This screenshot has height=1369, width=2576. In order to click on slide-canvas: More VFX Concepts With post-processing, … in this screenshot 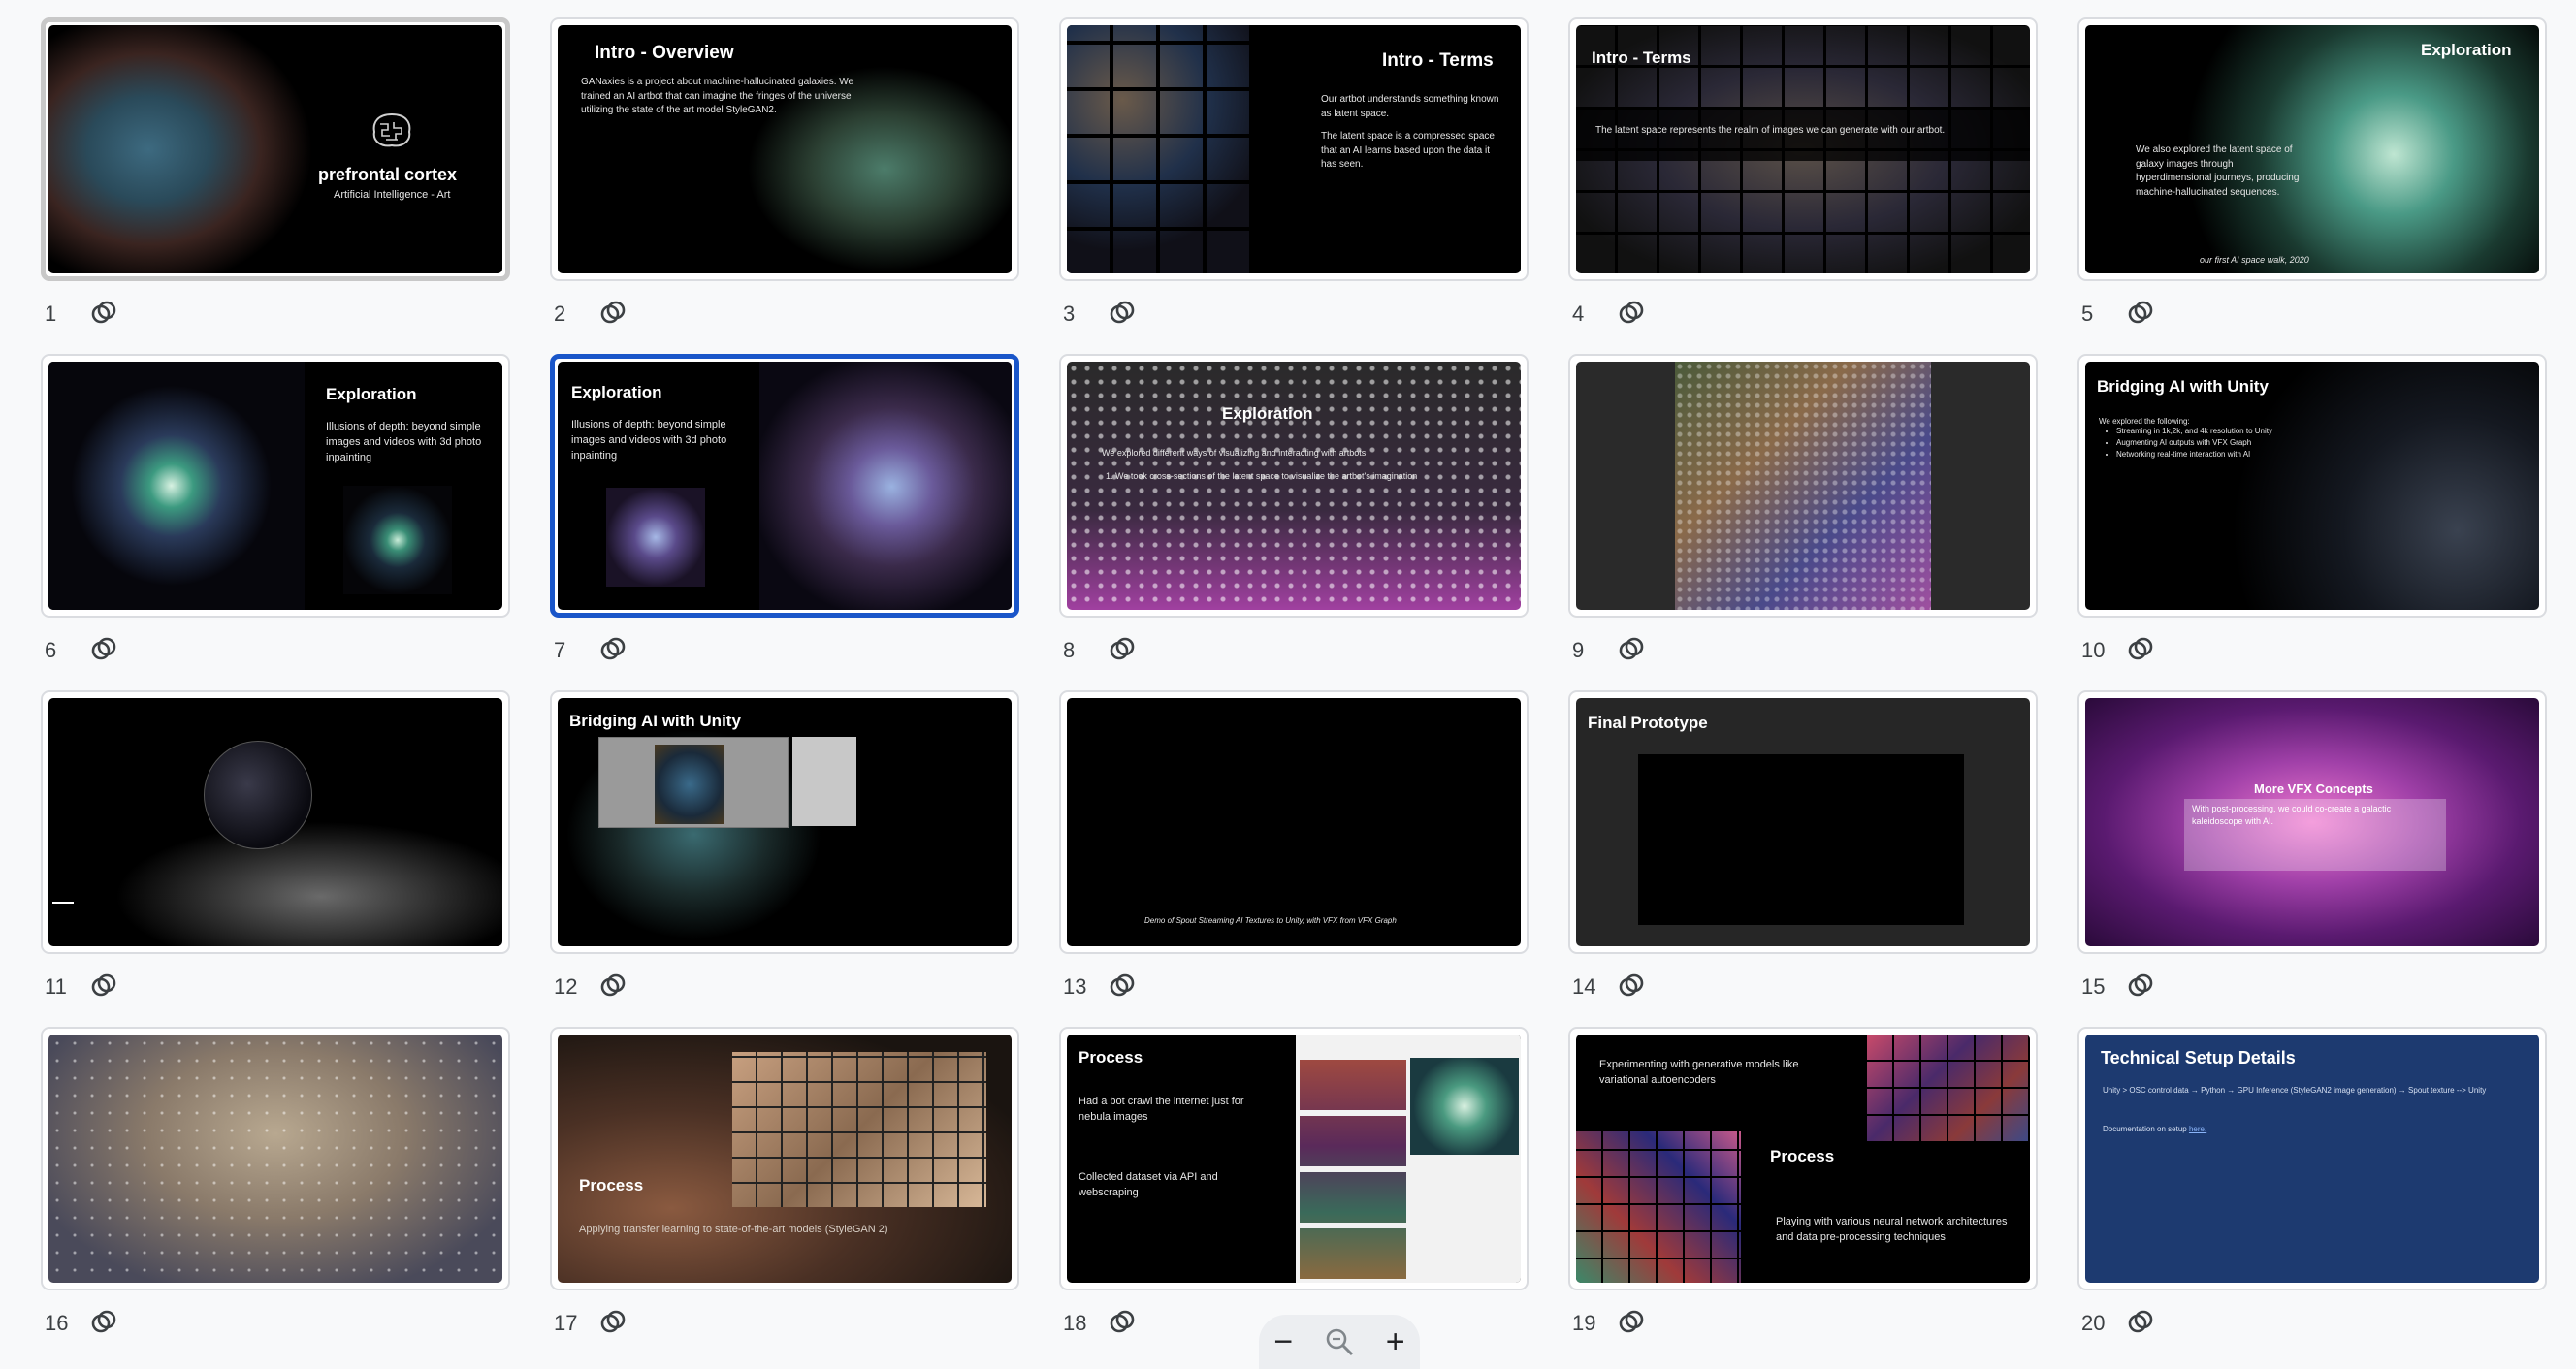, I will do `click(2312, 822)`.